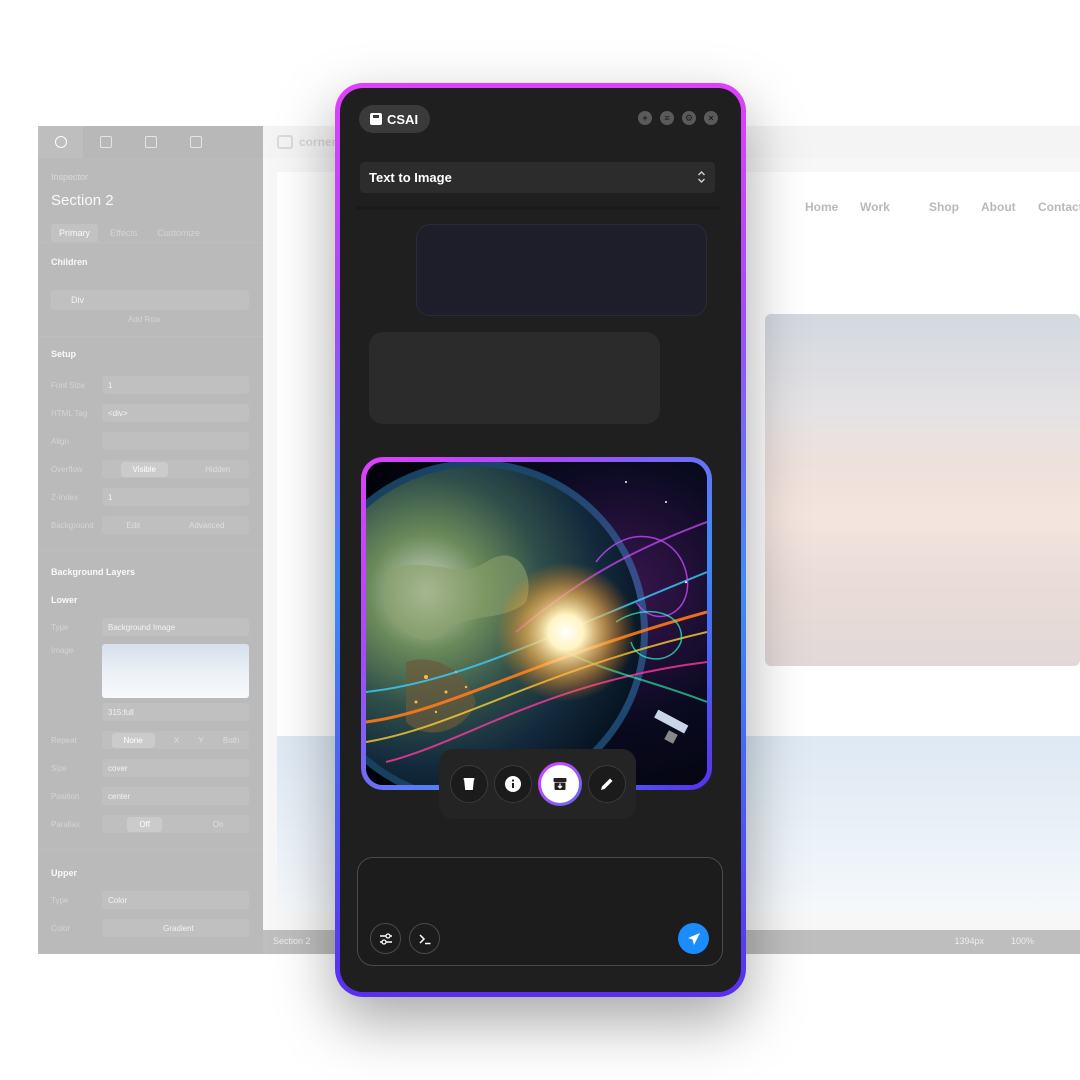 The image size is (1080, 1080). I want to click on upper-type-select: Color, so click(175, 900).